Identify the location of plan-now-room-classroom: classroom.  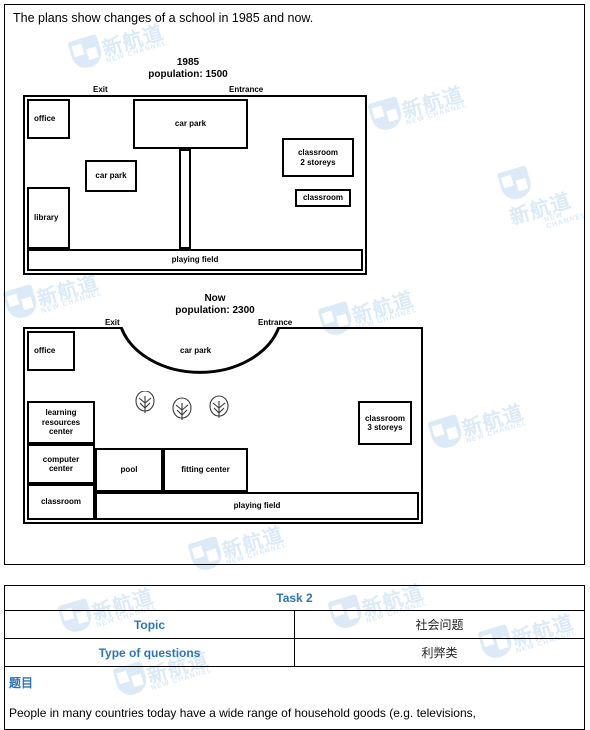
(61, 502).